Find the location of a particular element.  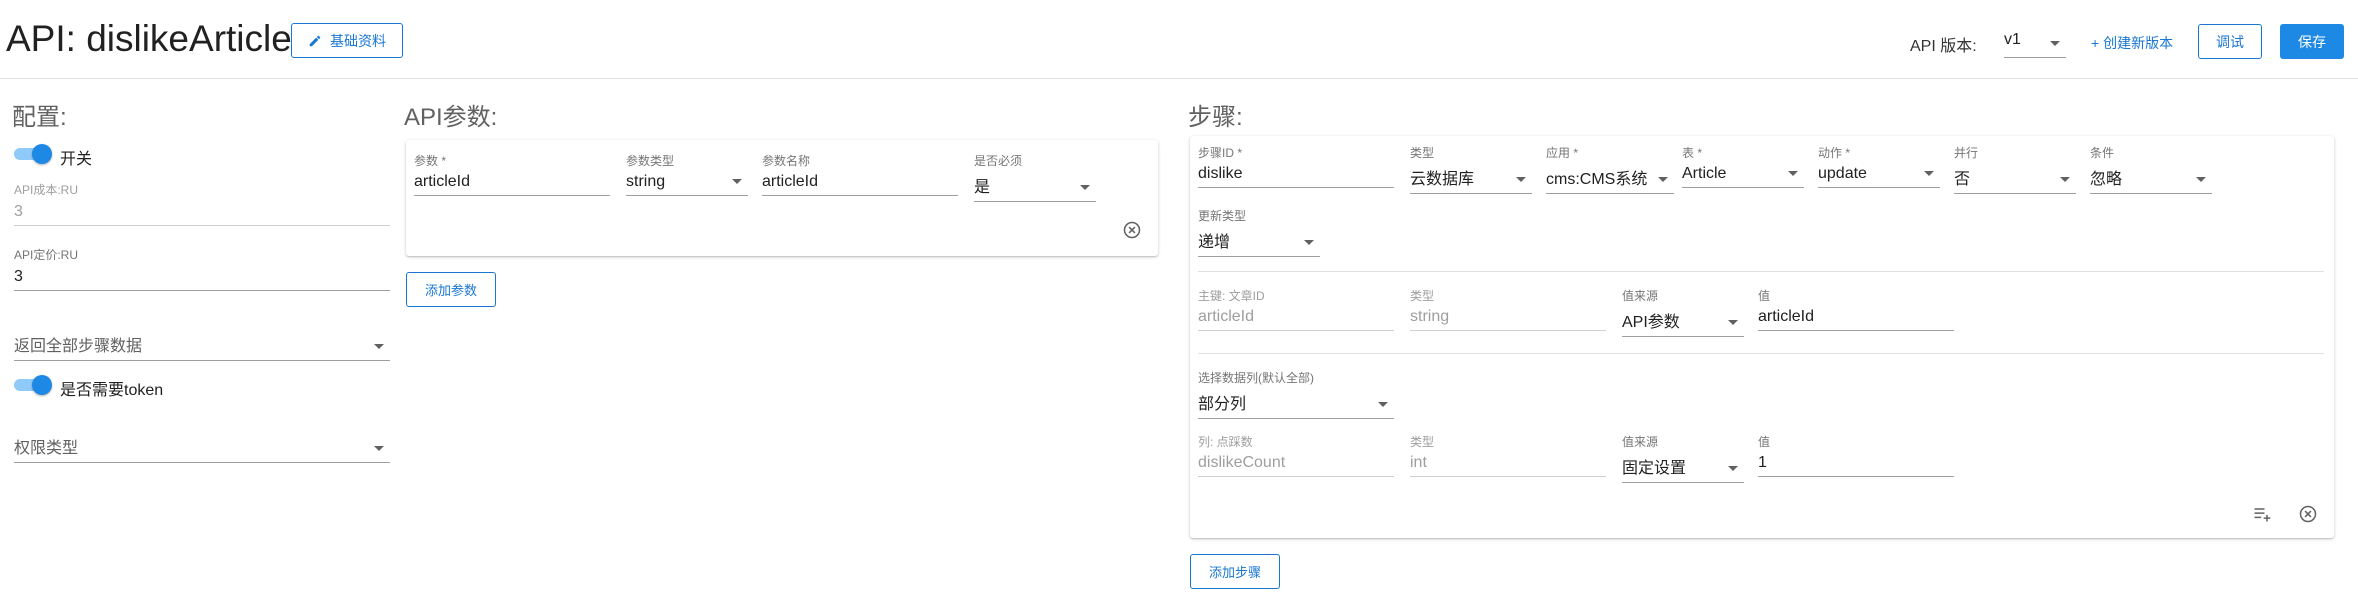

step-app-select: cms:CMS系统 is located at coordinates (1610, 179).